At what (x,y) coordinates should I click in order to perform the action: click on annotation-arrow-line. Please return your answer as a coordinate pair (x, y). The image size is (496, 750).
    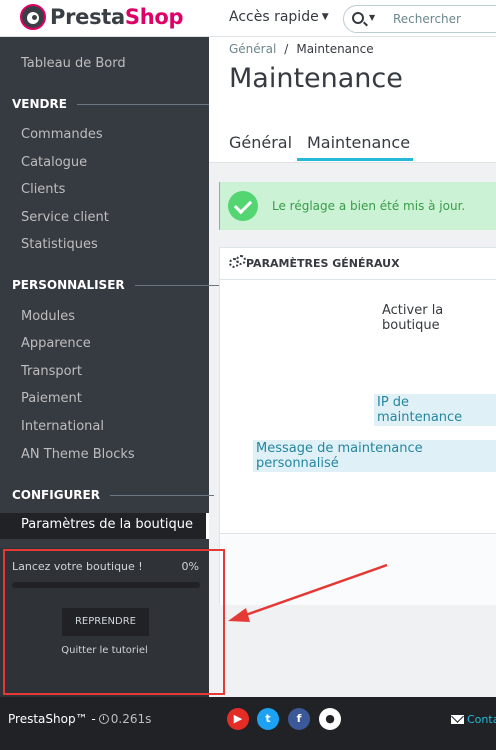
    Looking at the image, I should click on (313, 591).